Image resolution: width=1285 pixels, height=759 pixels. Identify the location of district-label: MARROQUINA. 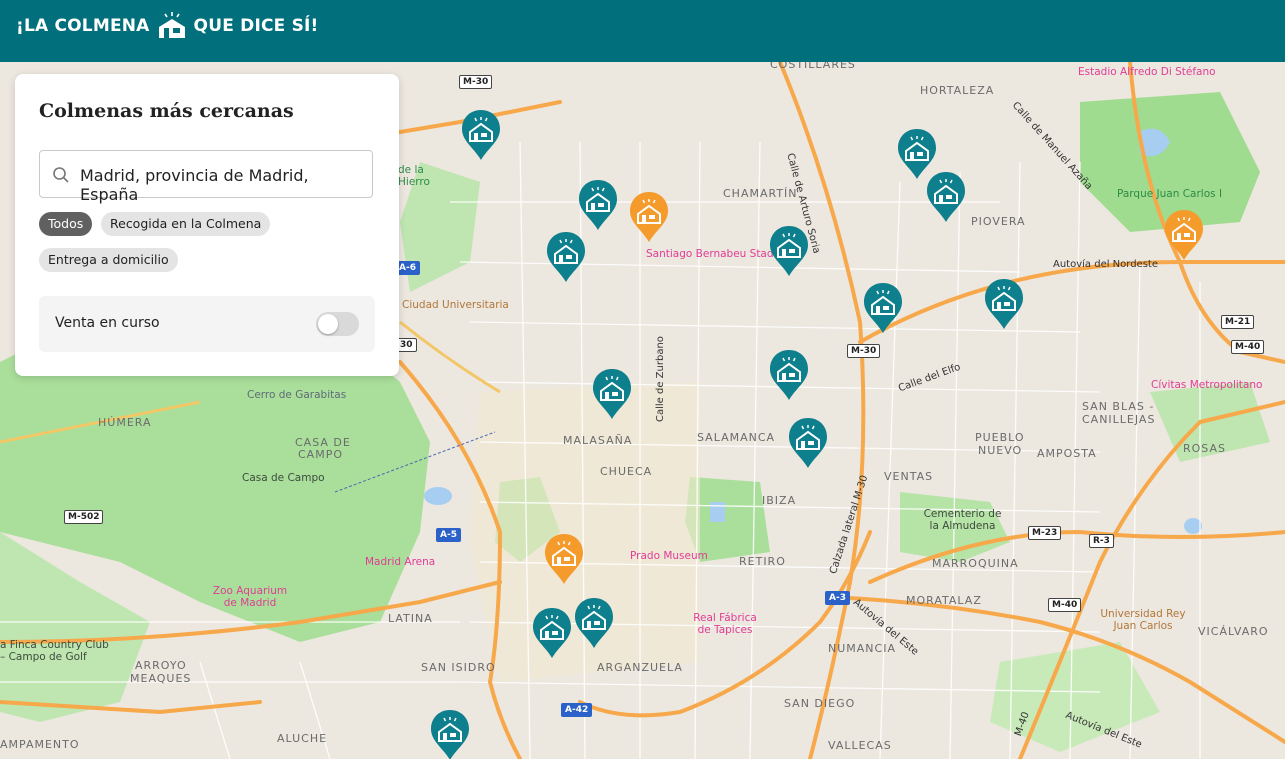
(975, 563).